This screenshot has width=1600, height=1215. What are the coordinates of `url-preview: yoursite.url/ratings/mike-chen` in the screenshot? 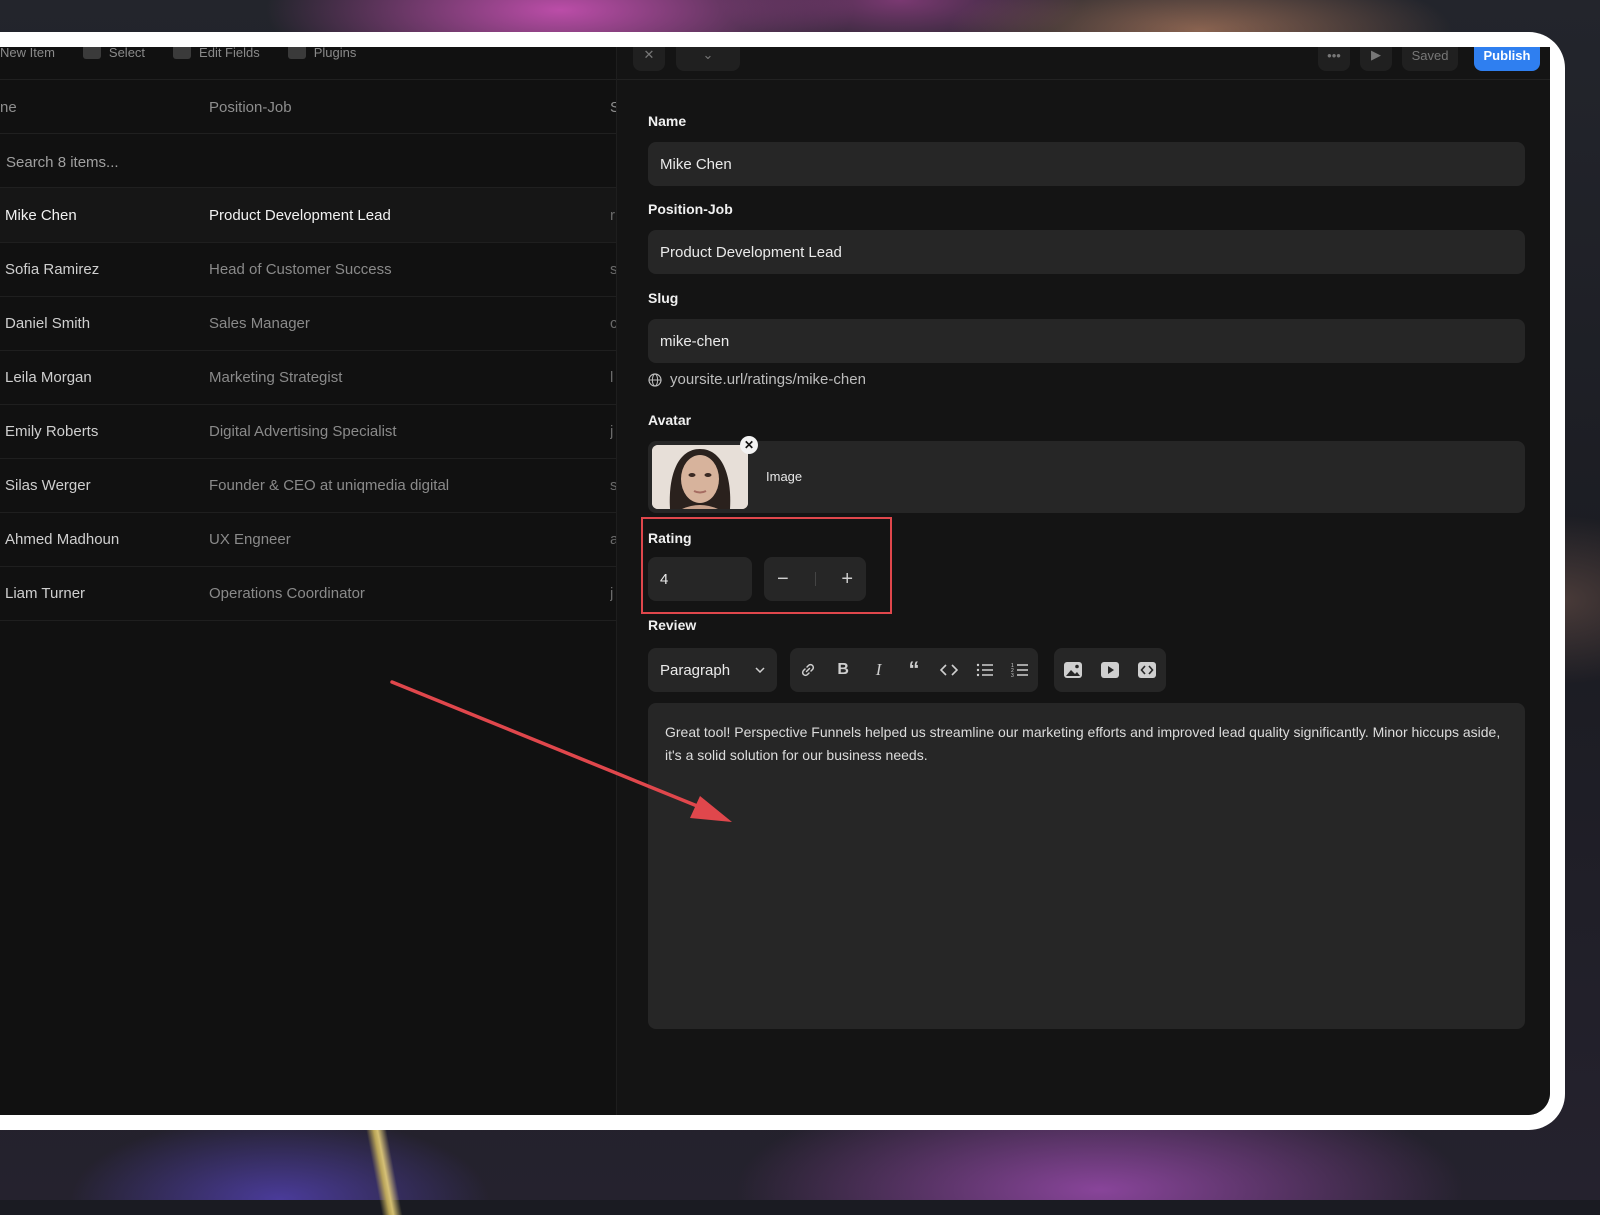 It's located at (757, 379).